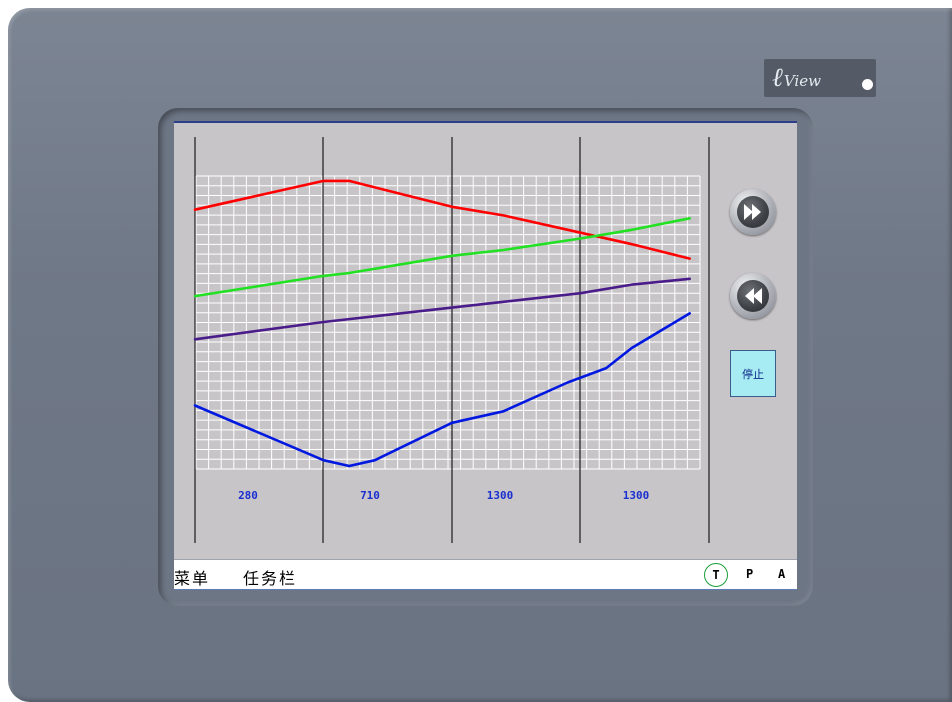 The width and height of the screenshot is (952, 702). I want to click on fast-forward-icon, so click(752, 212).